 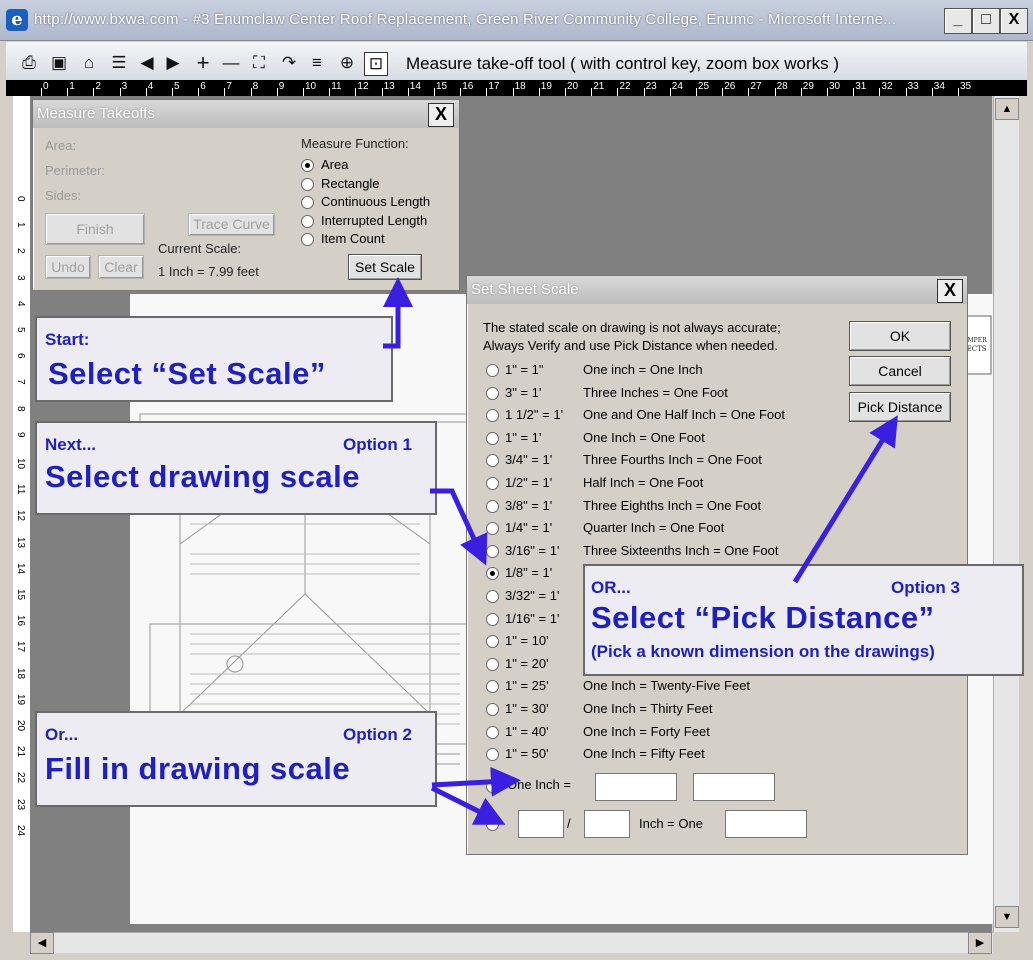 I want to click on finish-button: Finish, so click(x=95, y=229).